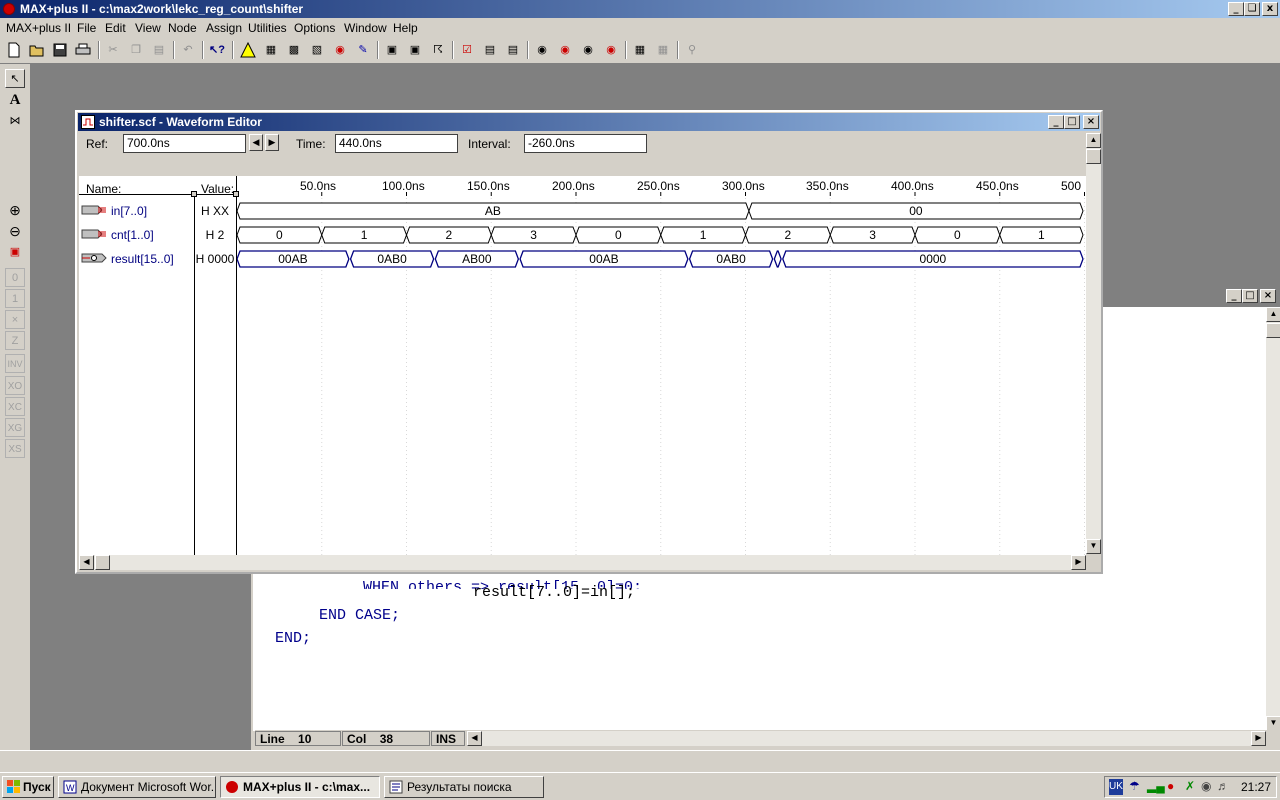 The image size is (1280, 800). What do you see at coordinates (1056, 122) in the screenshot?
I see `waveform-minimize-button: _` at bounding box center [1056, 122].